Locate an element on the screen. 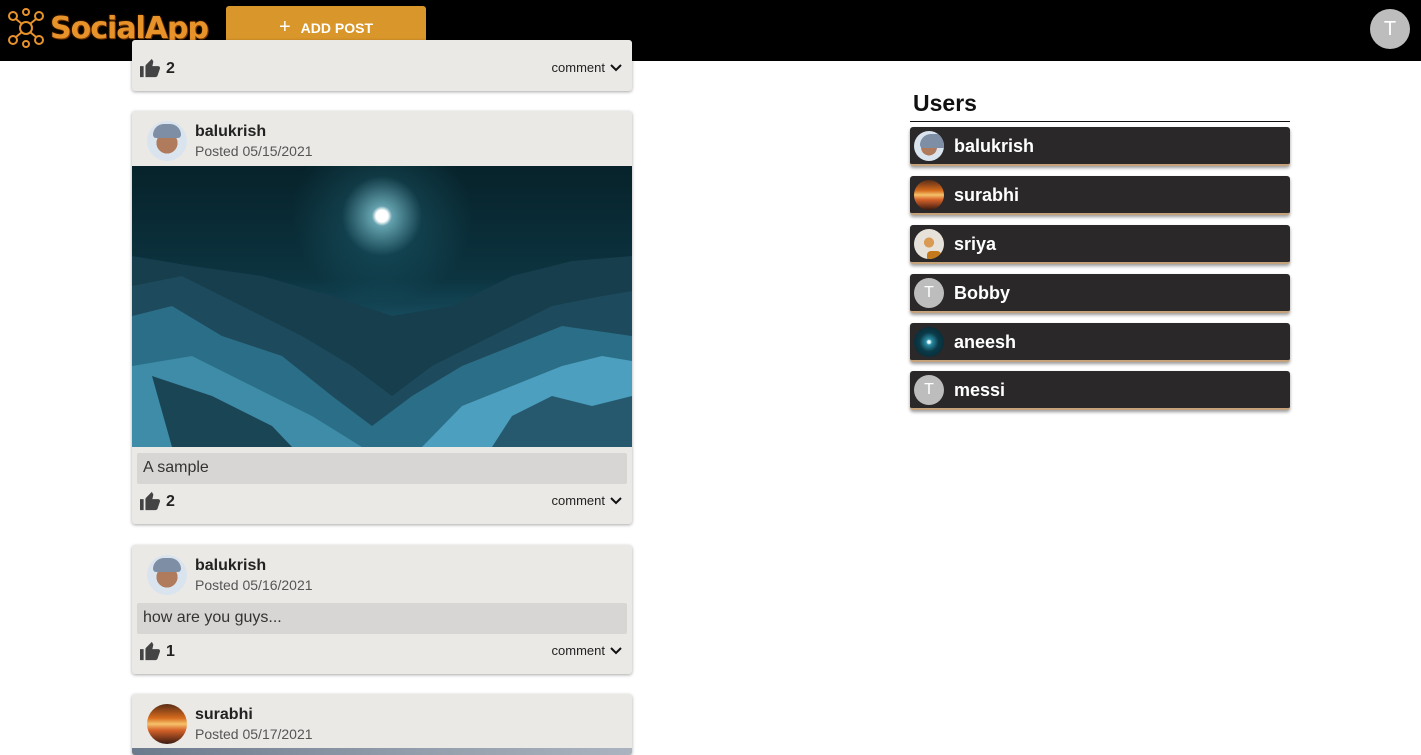 This screenshot has width=1421, height=755. like-row: 1 comment is located at coordinates (382, 652).